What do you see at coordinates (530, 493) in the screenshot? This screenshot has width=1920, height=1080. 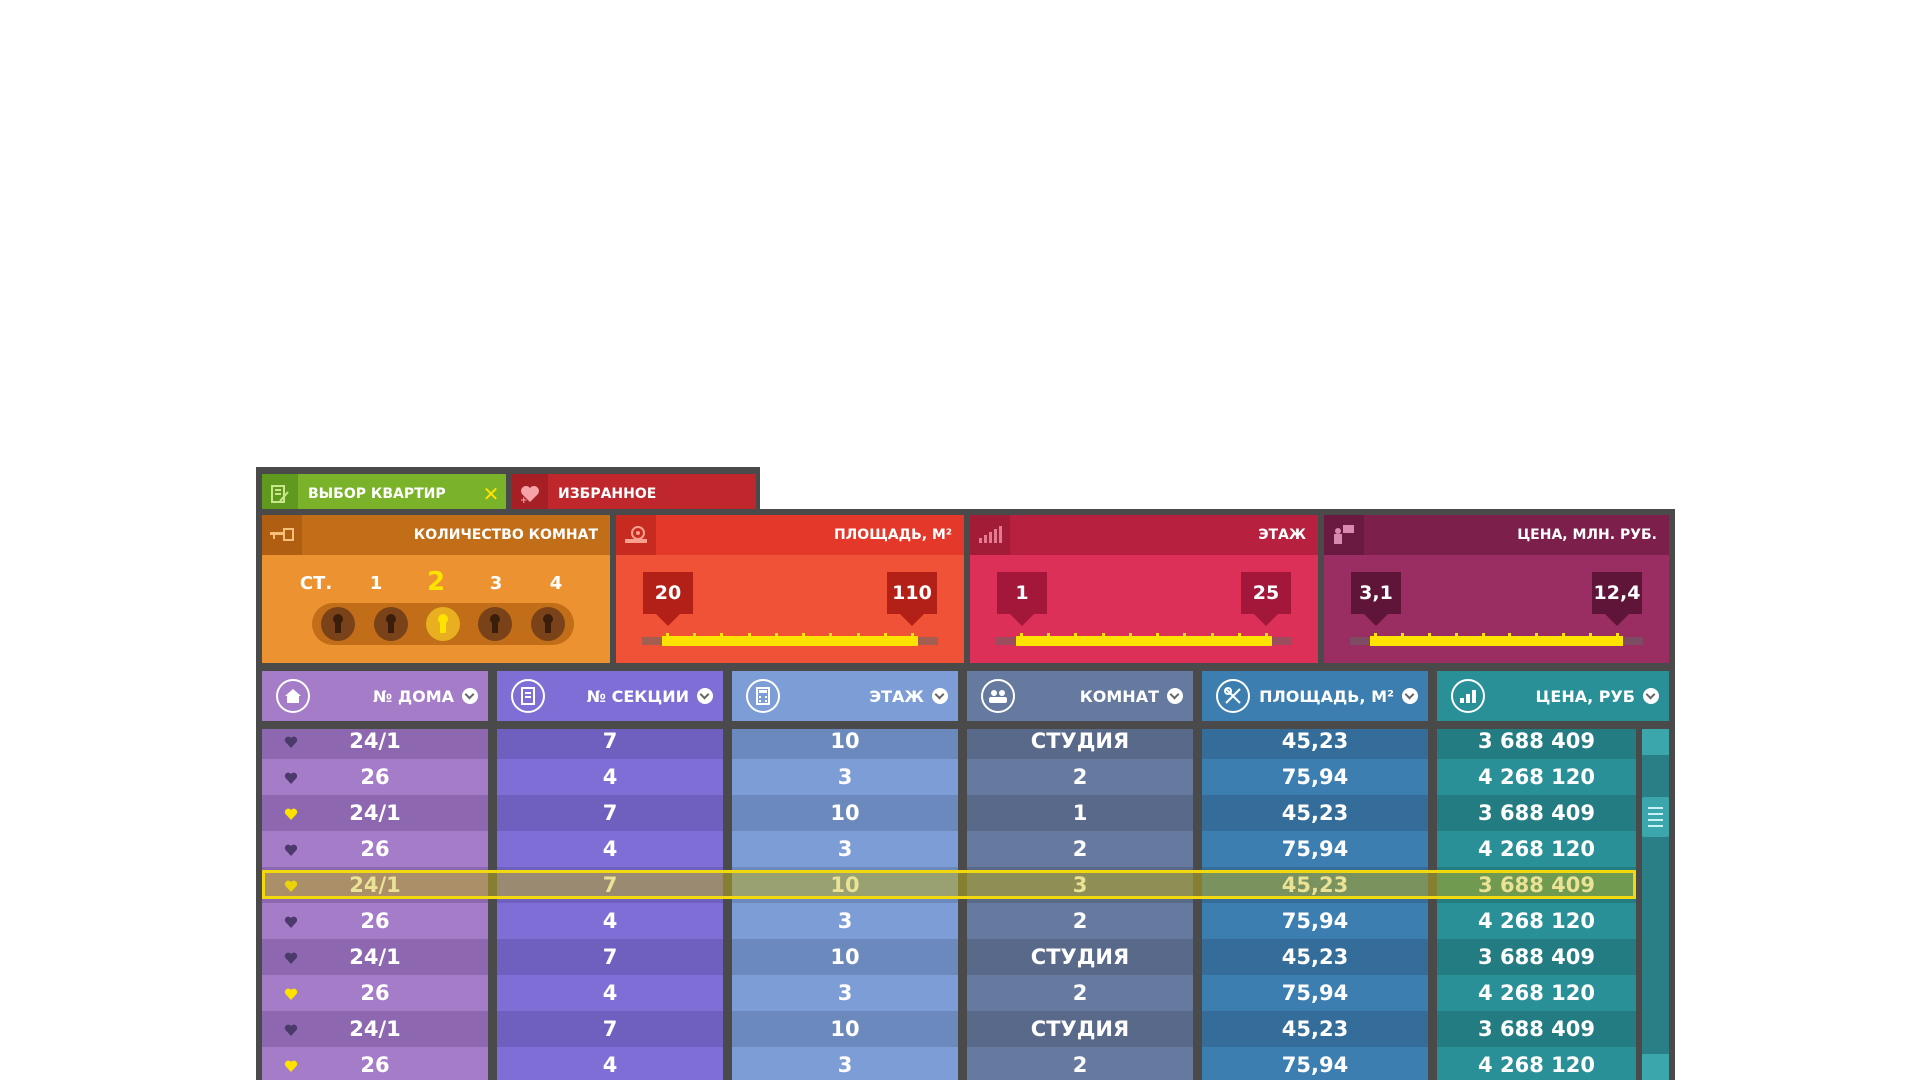 I see `heart-plus-icon: +` at bounding box center [530, 493].